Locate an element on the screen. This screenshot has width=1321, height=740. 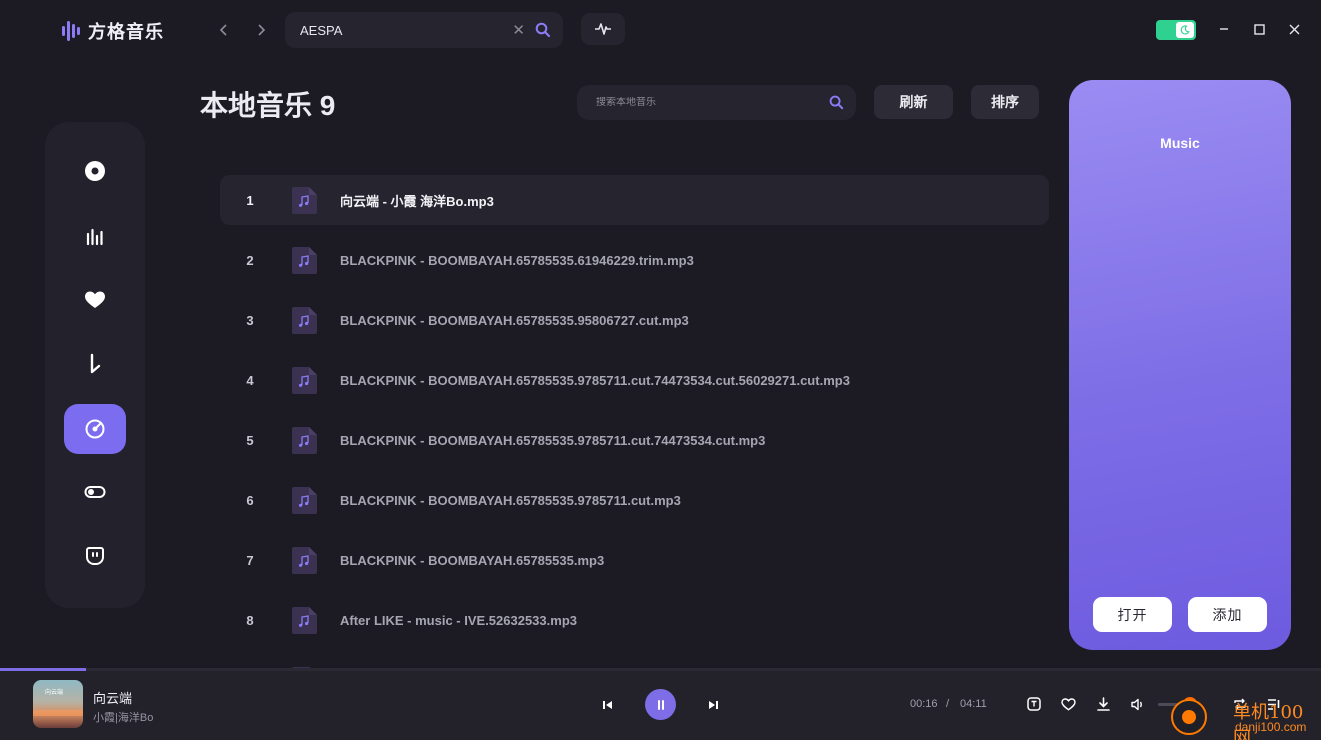
sidebar-item-about is located at coordinates (95, 556).